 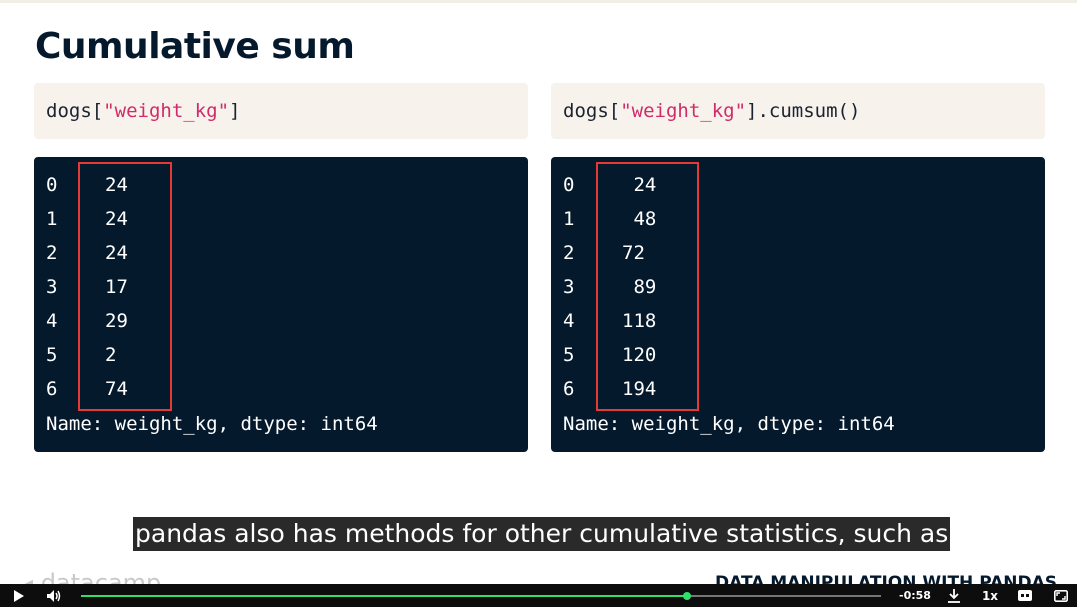 What do you see at coordinates (384, 596) in the screenshot?
I see `progress-fill` at bounding box center [384, 596].